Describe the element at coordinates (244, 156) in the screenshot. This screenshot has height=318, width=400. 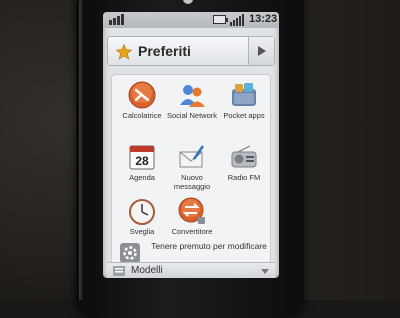
I see `radio-icon` at that location.